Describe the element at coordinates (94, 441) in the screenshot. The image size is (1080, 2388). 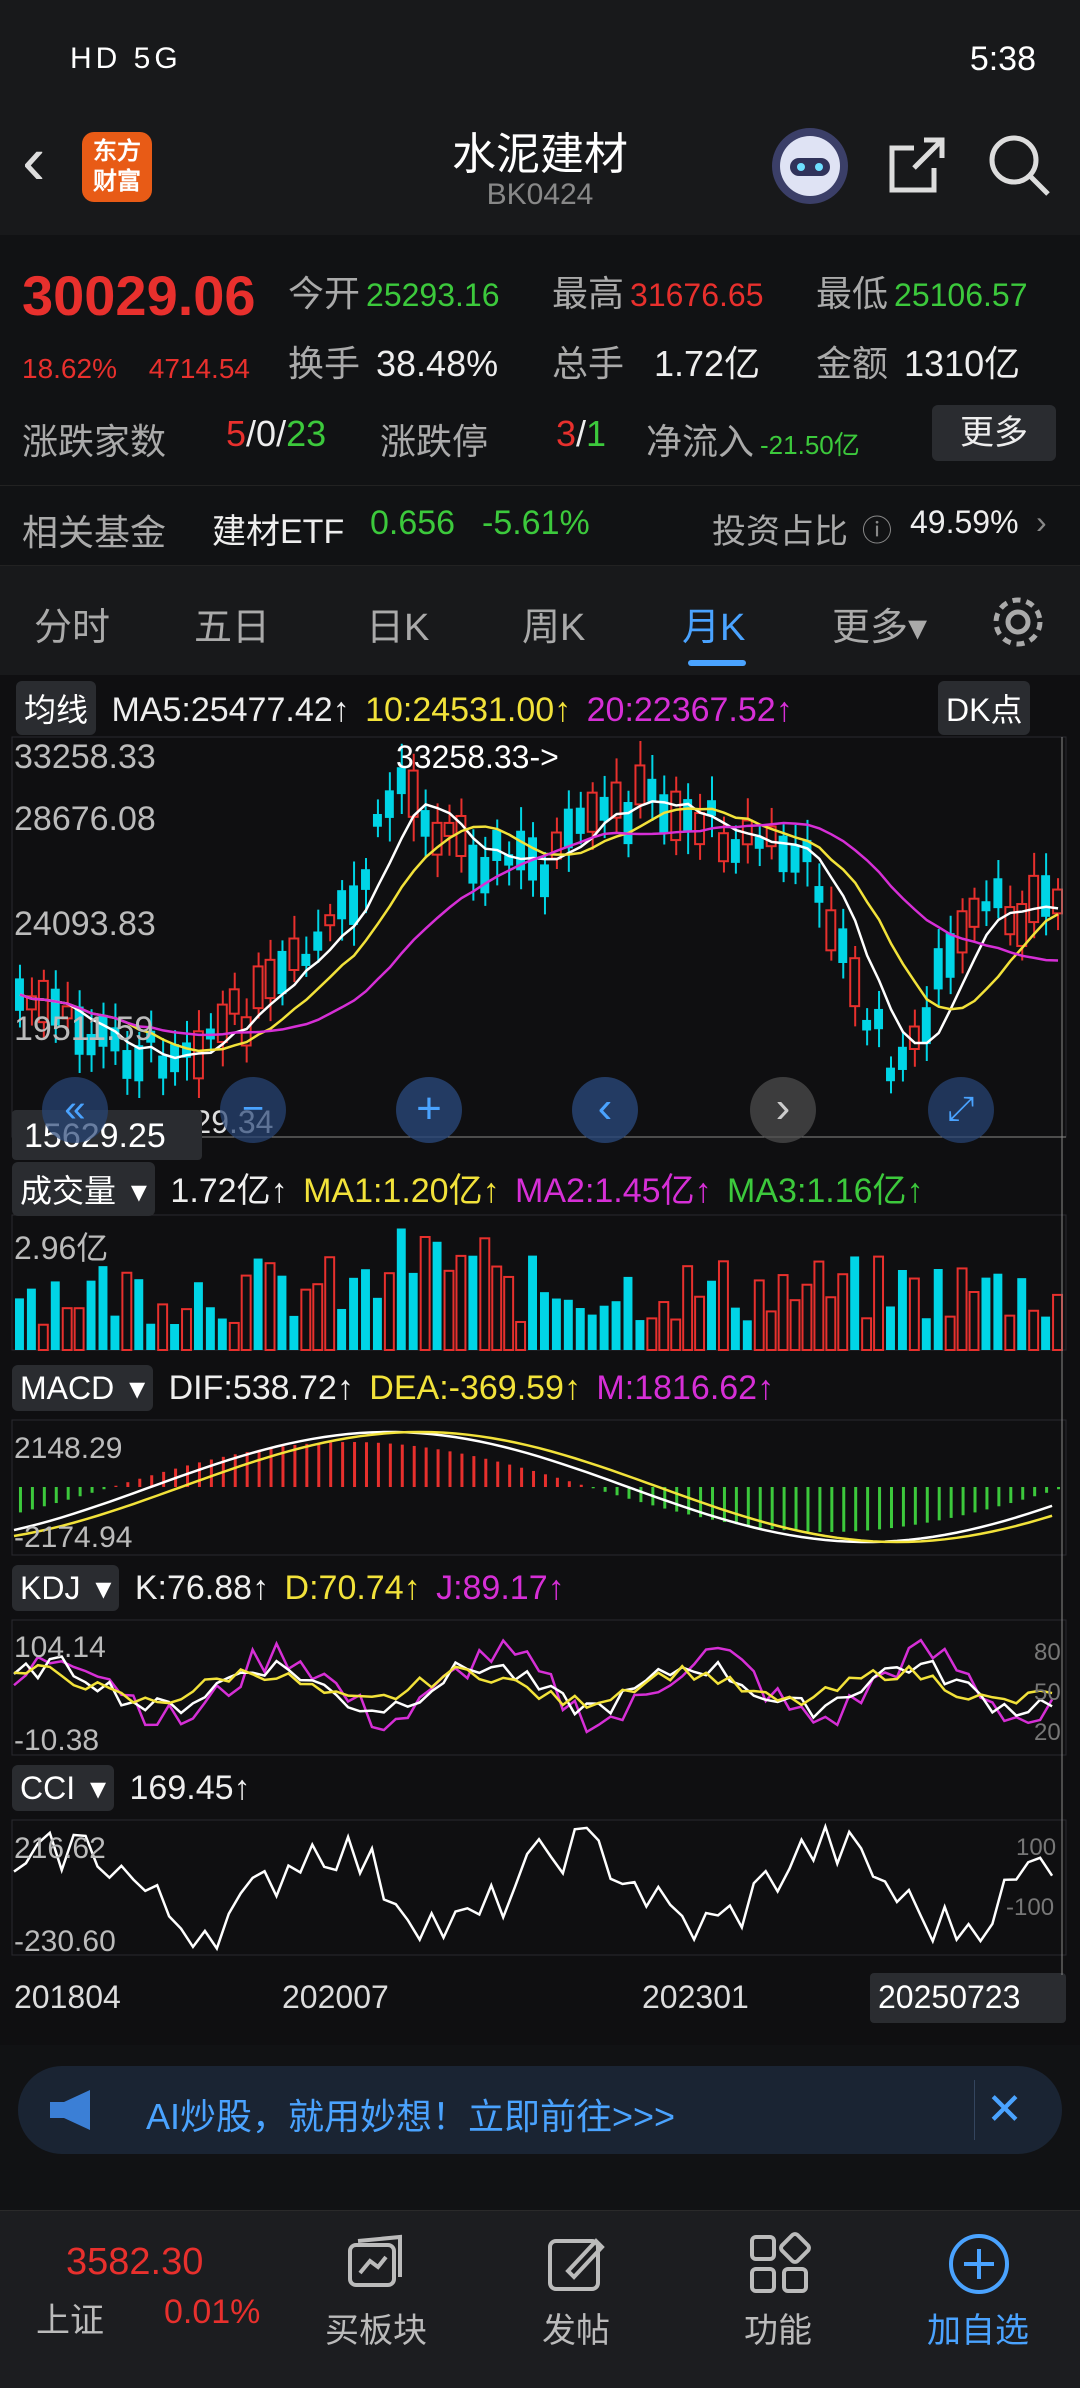
I see `updown-label: 涨跌家数` at that location.